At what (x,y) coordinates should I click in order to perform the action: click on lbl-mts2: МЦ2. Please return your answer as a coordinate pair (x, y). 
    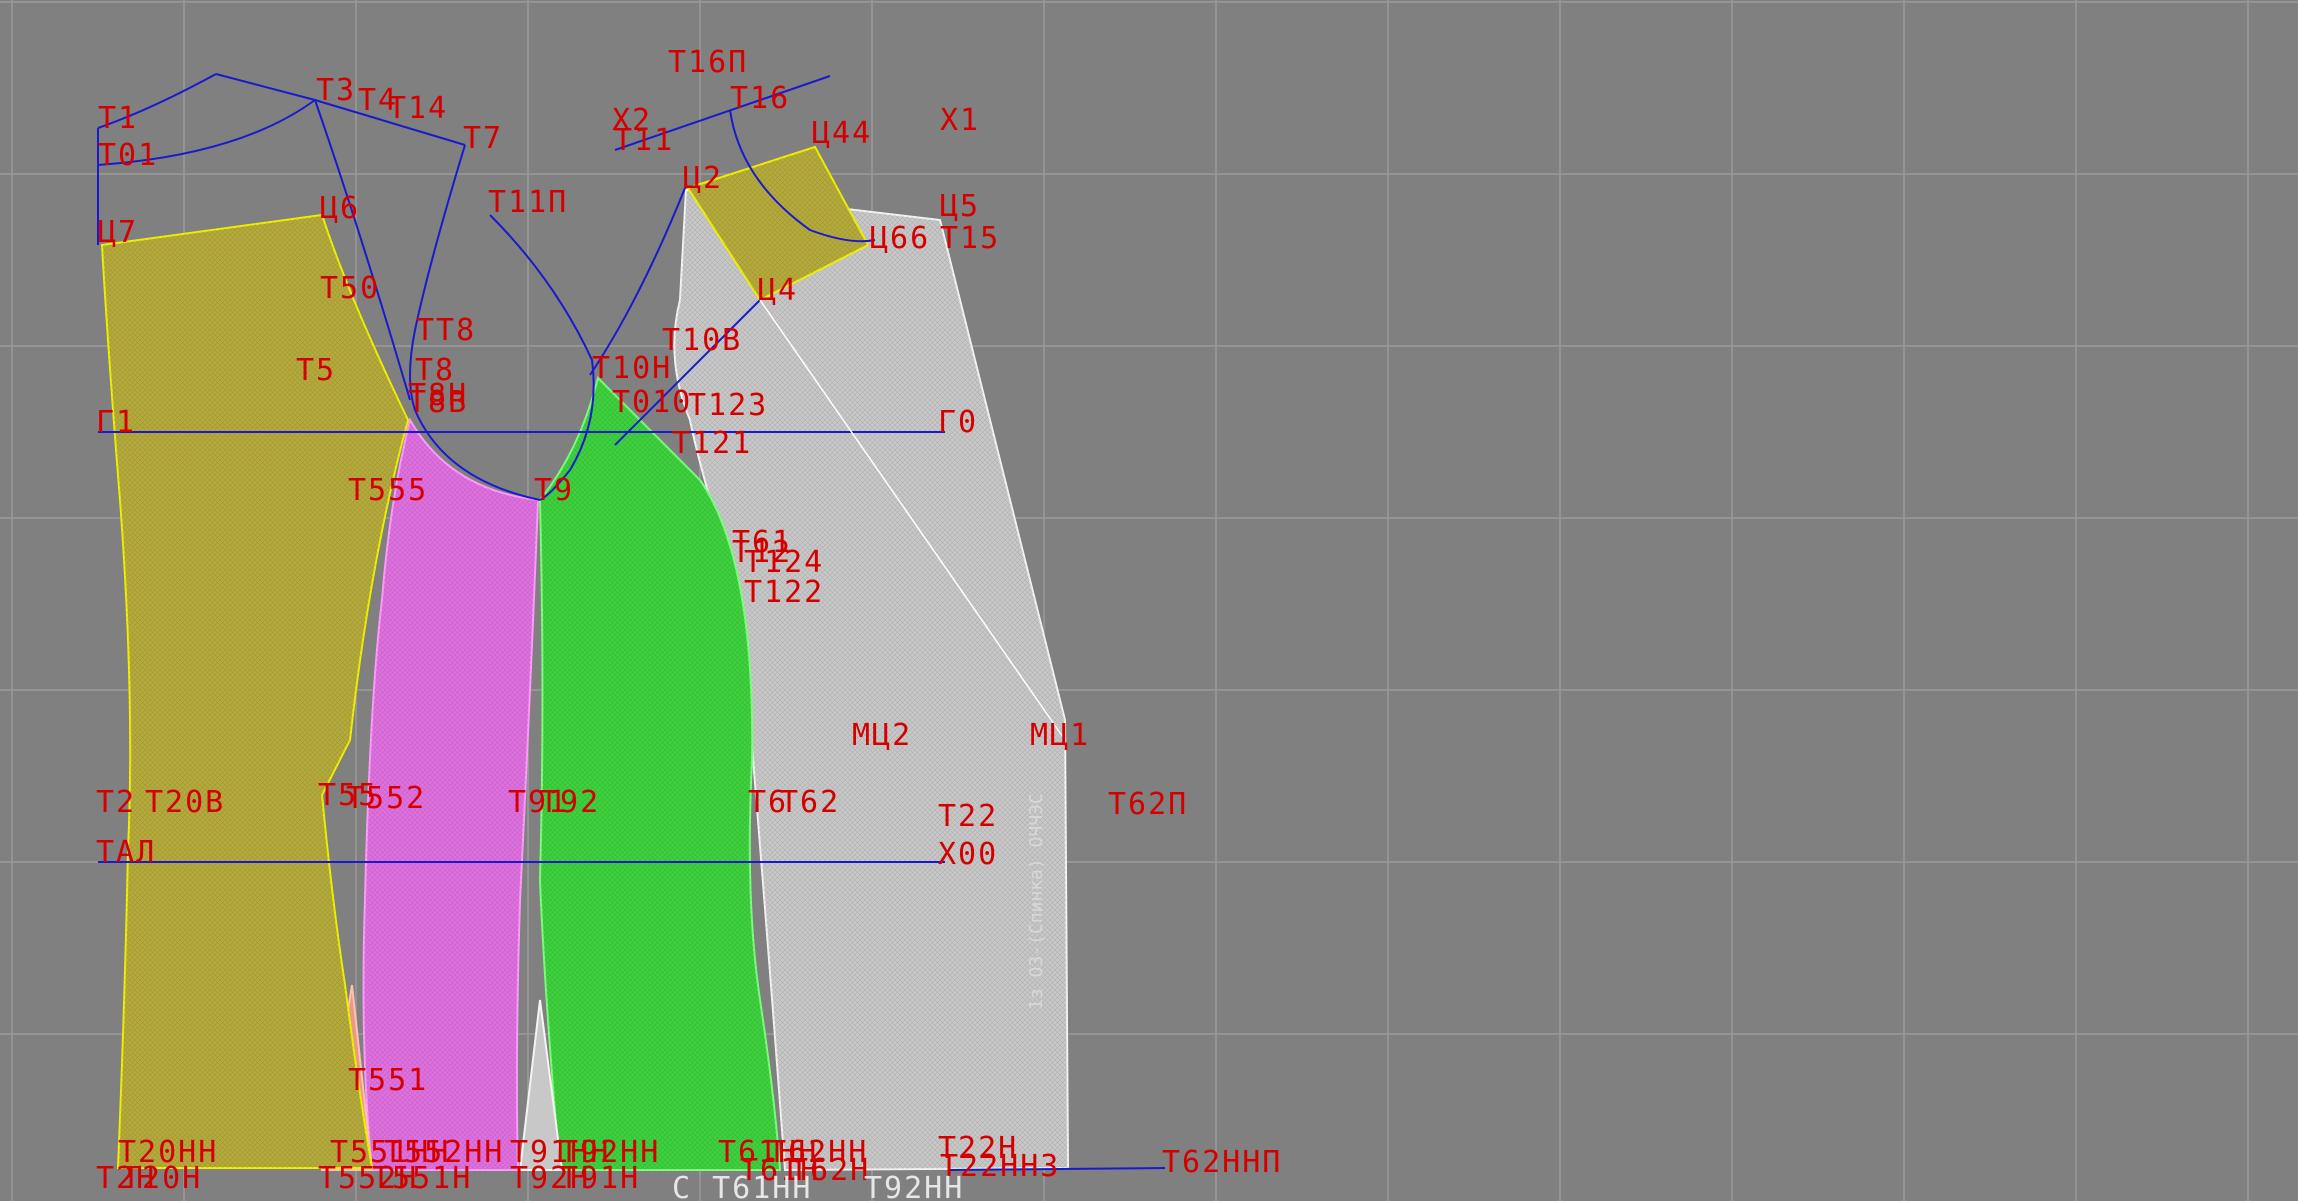
    Looking at the image, I should click on (882, 735).